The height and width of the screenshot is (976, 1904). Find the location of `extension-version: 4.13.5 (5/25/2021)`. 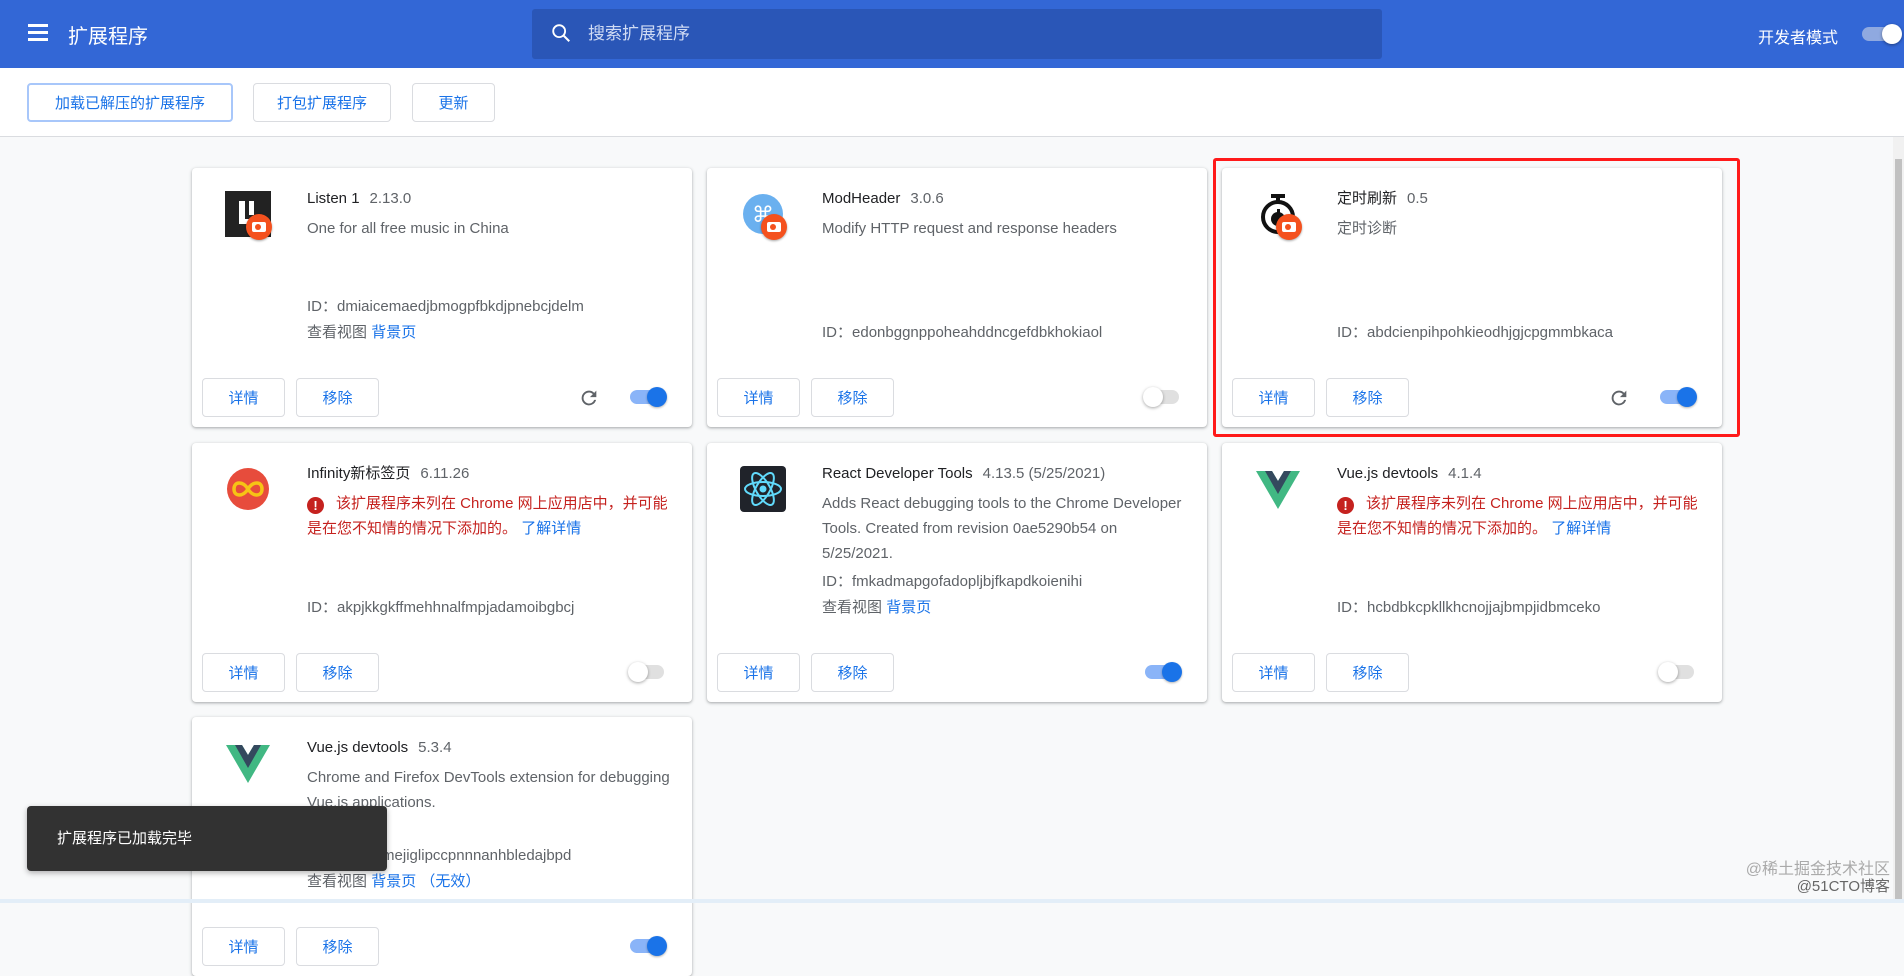

extension-version: 4.13.5 (5/25/2021) is located at coordinates (1044, 473).